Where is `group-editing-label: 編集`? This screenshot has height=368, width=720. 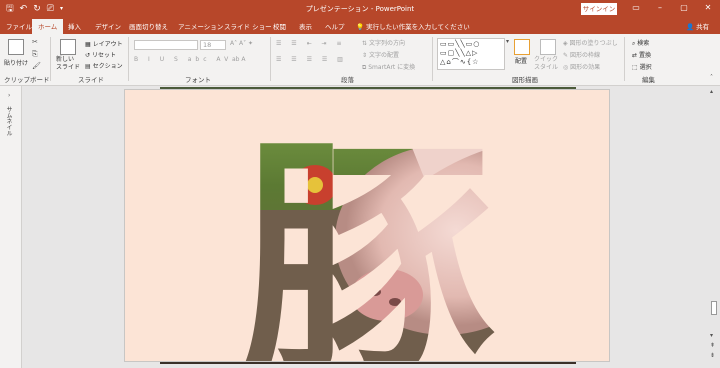
group-editing-label: 編集 is located at coordinates (648, 80).